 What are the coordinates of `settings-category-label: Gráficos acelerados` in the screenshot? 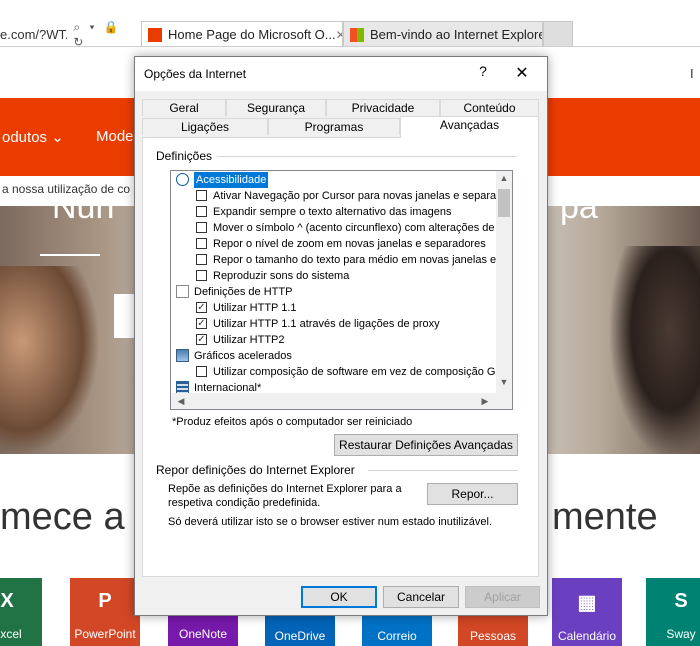 It's located at (243, 356).